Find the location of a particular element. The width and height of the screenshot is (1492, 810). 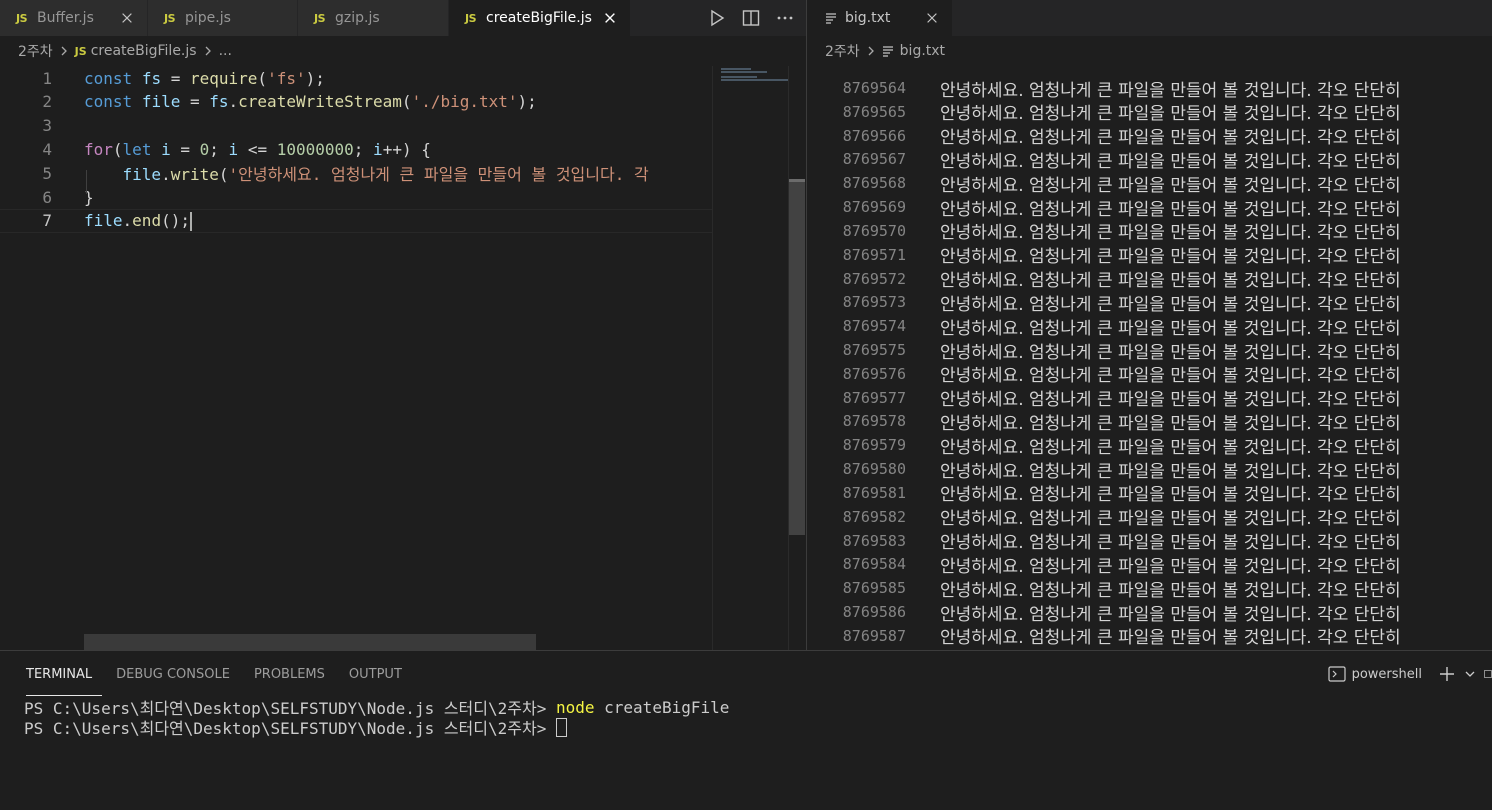

horizontal-scrollbar-thumb is located at coordinates (310, 642).